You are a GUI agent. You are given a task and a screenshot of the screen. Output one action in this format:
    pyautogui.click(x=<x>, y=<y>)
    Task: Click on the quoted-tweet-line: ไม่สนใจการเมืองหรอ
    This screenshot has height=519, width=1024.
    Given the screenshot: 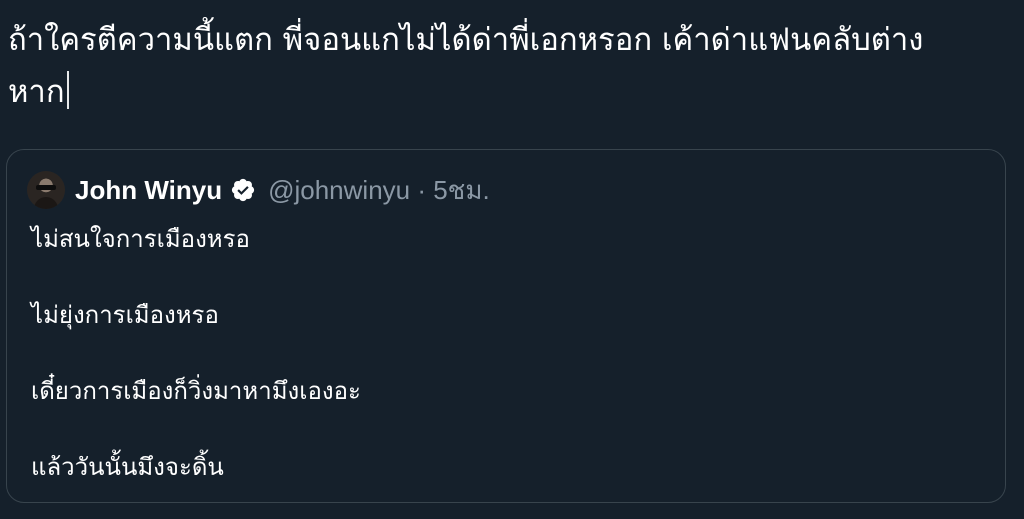 What is the action you would take?
    pyautogui.click(x=140, y=239)
    